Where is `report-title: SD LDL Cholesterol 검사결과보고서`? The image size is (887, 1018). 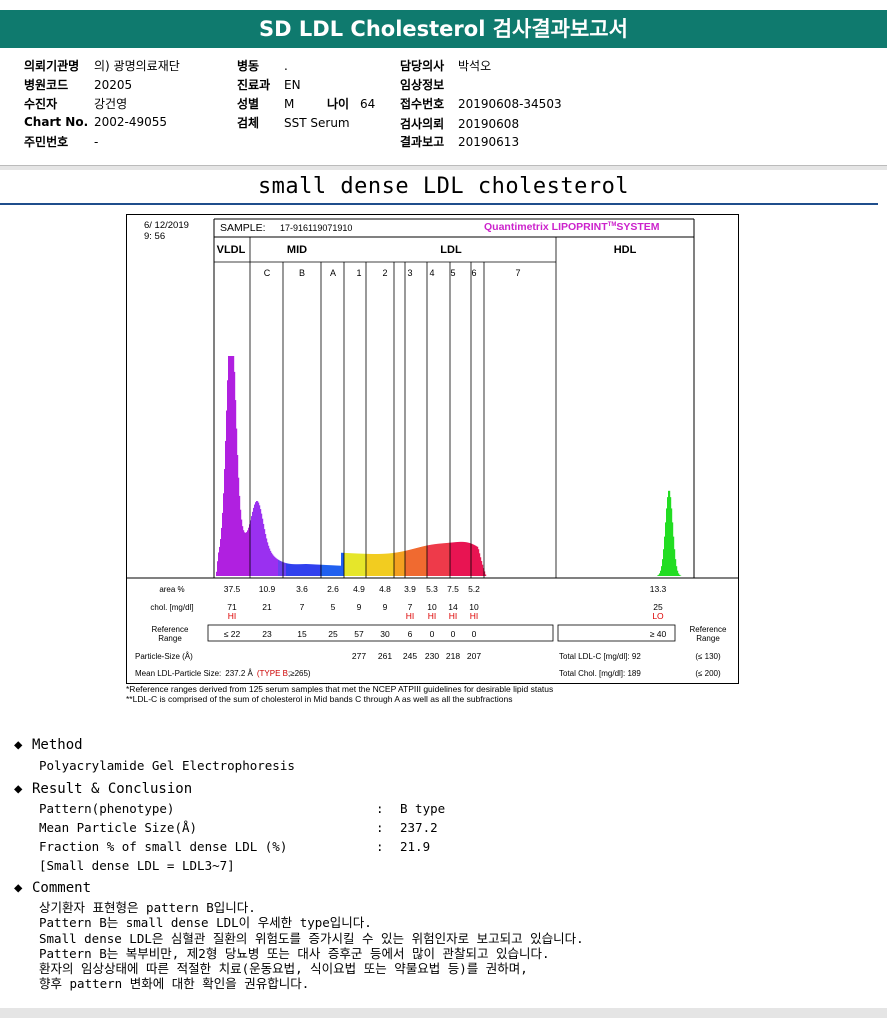 report-title: SD LDL Cholesterol 검사결과보고서 is located at coordinates (443, 29).